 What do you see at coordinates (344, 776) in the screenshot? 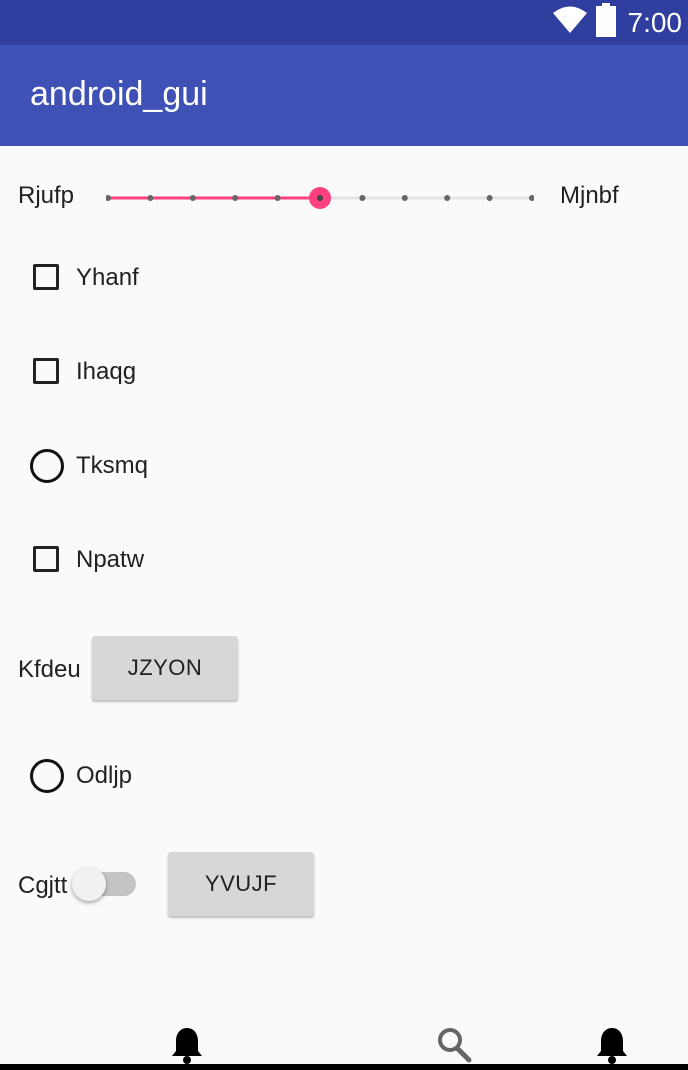
I see `option-row-odljp: Odljp` at bounding box center [344, 776].